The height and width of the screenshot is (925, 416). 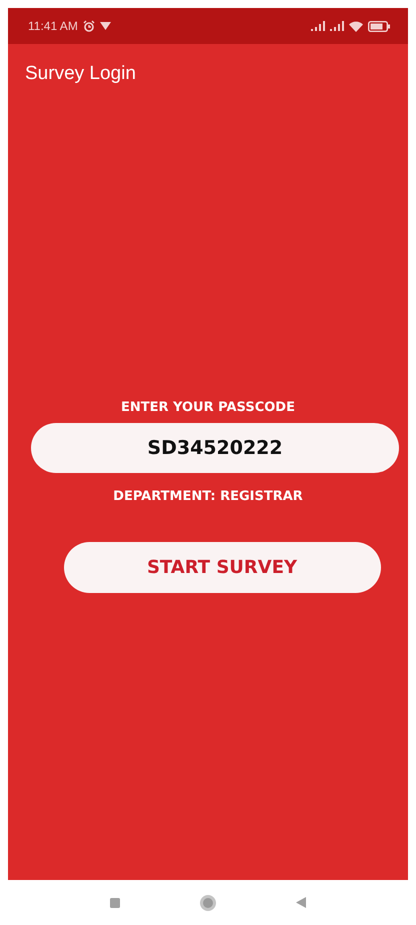 What do you see at coordinates (215, 448) in the screenshot?
I see `passcode-field: SD34520222` at bounding box center [215, 448].